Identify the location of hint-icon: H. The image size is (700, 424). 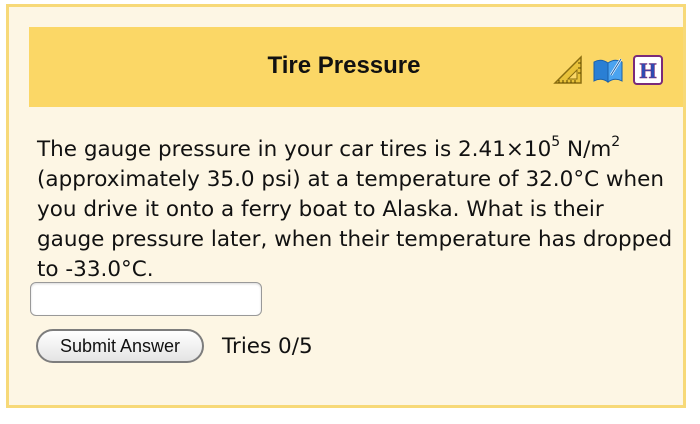
(648, 70).